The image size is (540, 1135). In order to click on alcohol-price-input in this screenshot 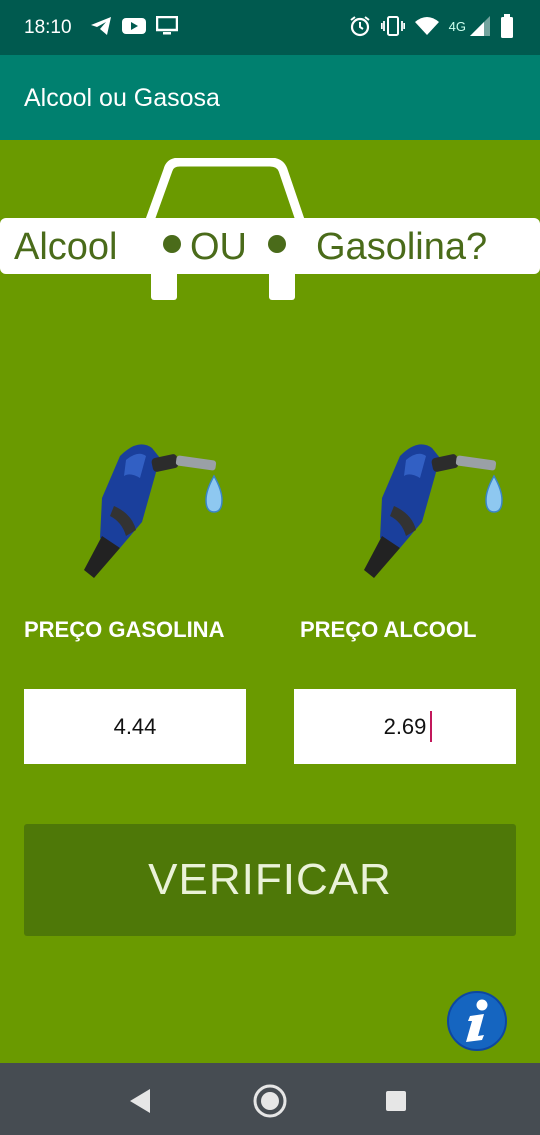, I will do `click(405, 726)`.